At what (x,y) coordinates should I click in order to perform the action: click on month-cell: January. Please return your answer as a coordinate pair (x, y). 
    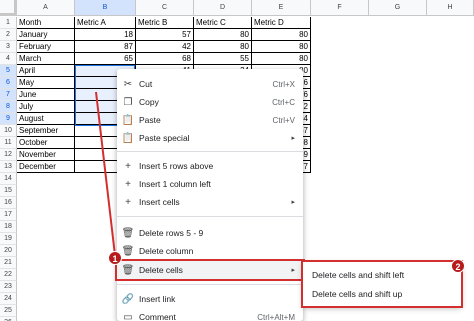
    Looking at the image, I should click on (46, 35).